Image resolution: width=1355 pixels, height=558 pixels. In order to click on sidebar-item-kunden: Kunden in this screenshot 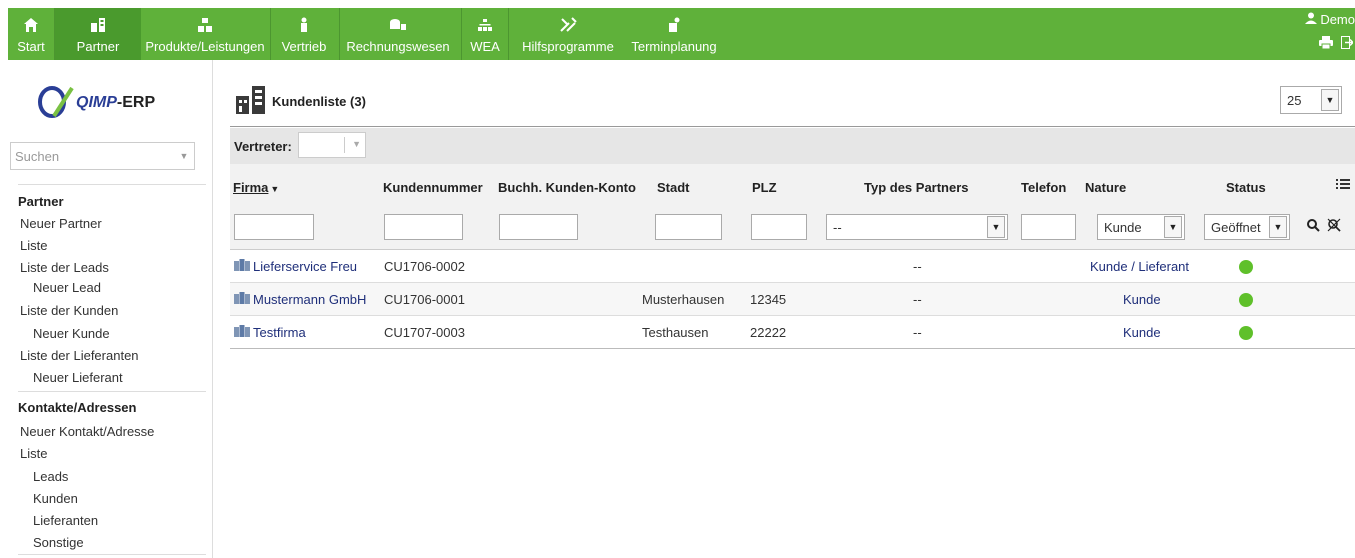, I will do `click(55, 498)`.